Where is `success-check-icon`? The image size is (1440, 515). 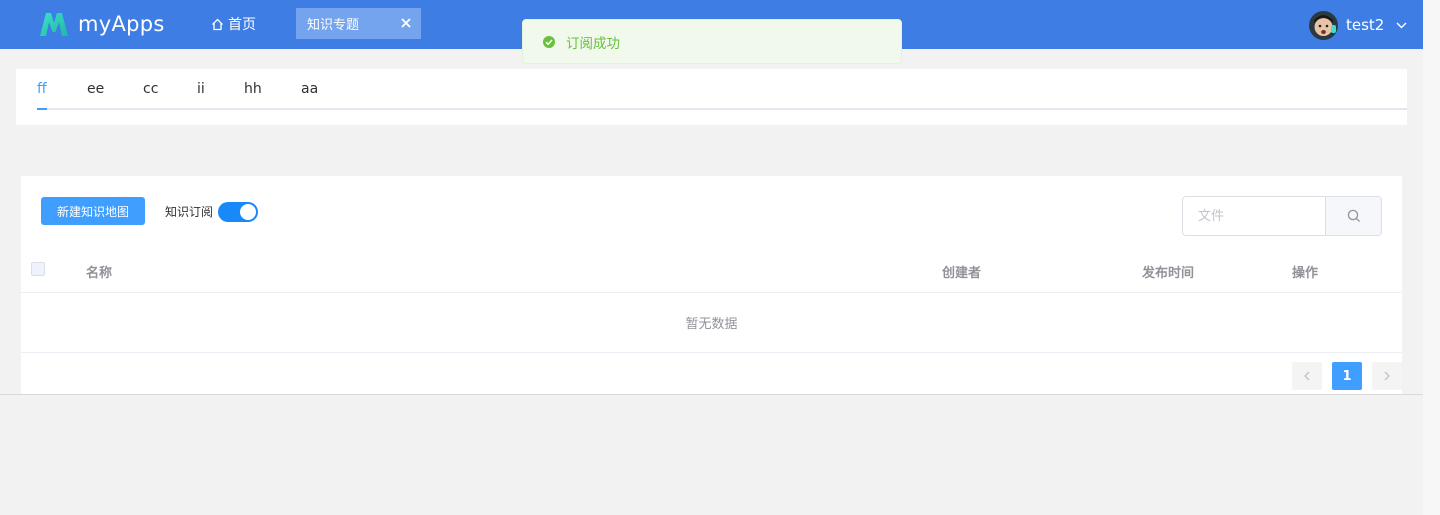
success-check-icon is located at coordinates (549, 41).